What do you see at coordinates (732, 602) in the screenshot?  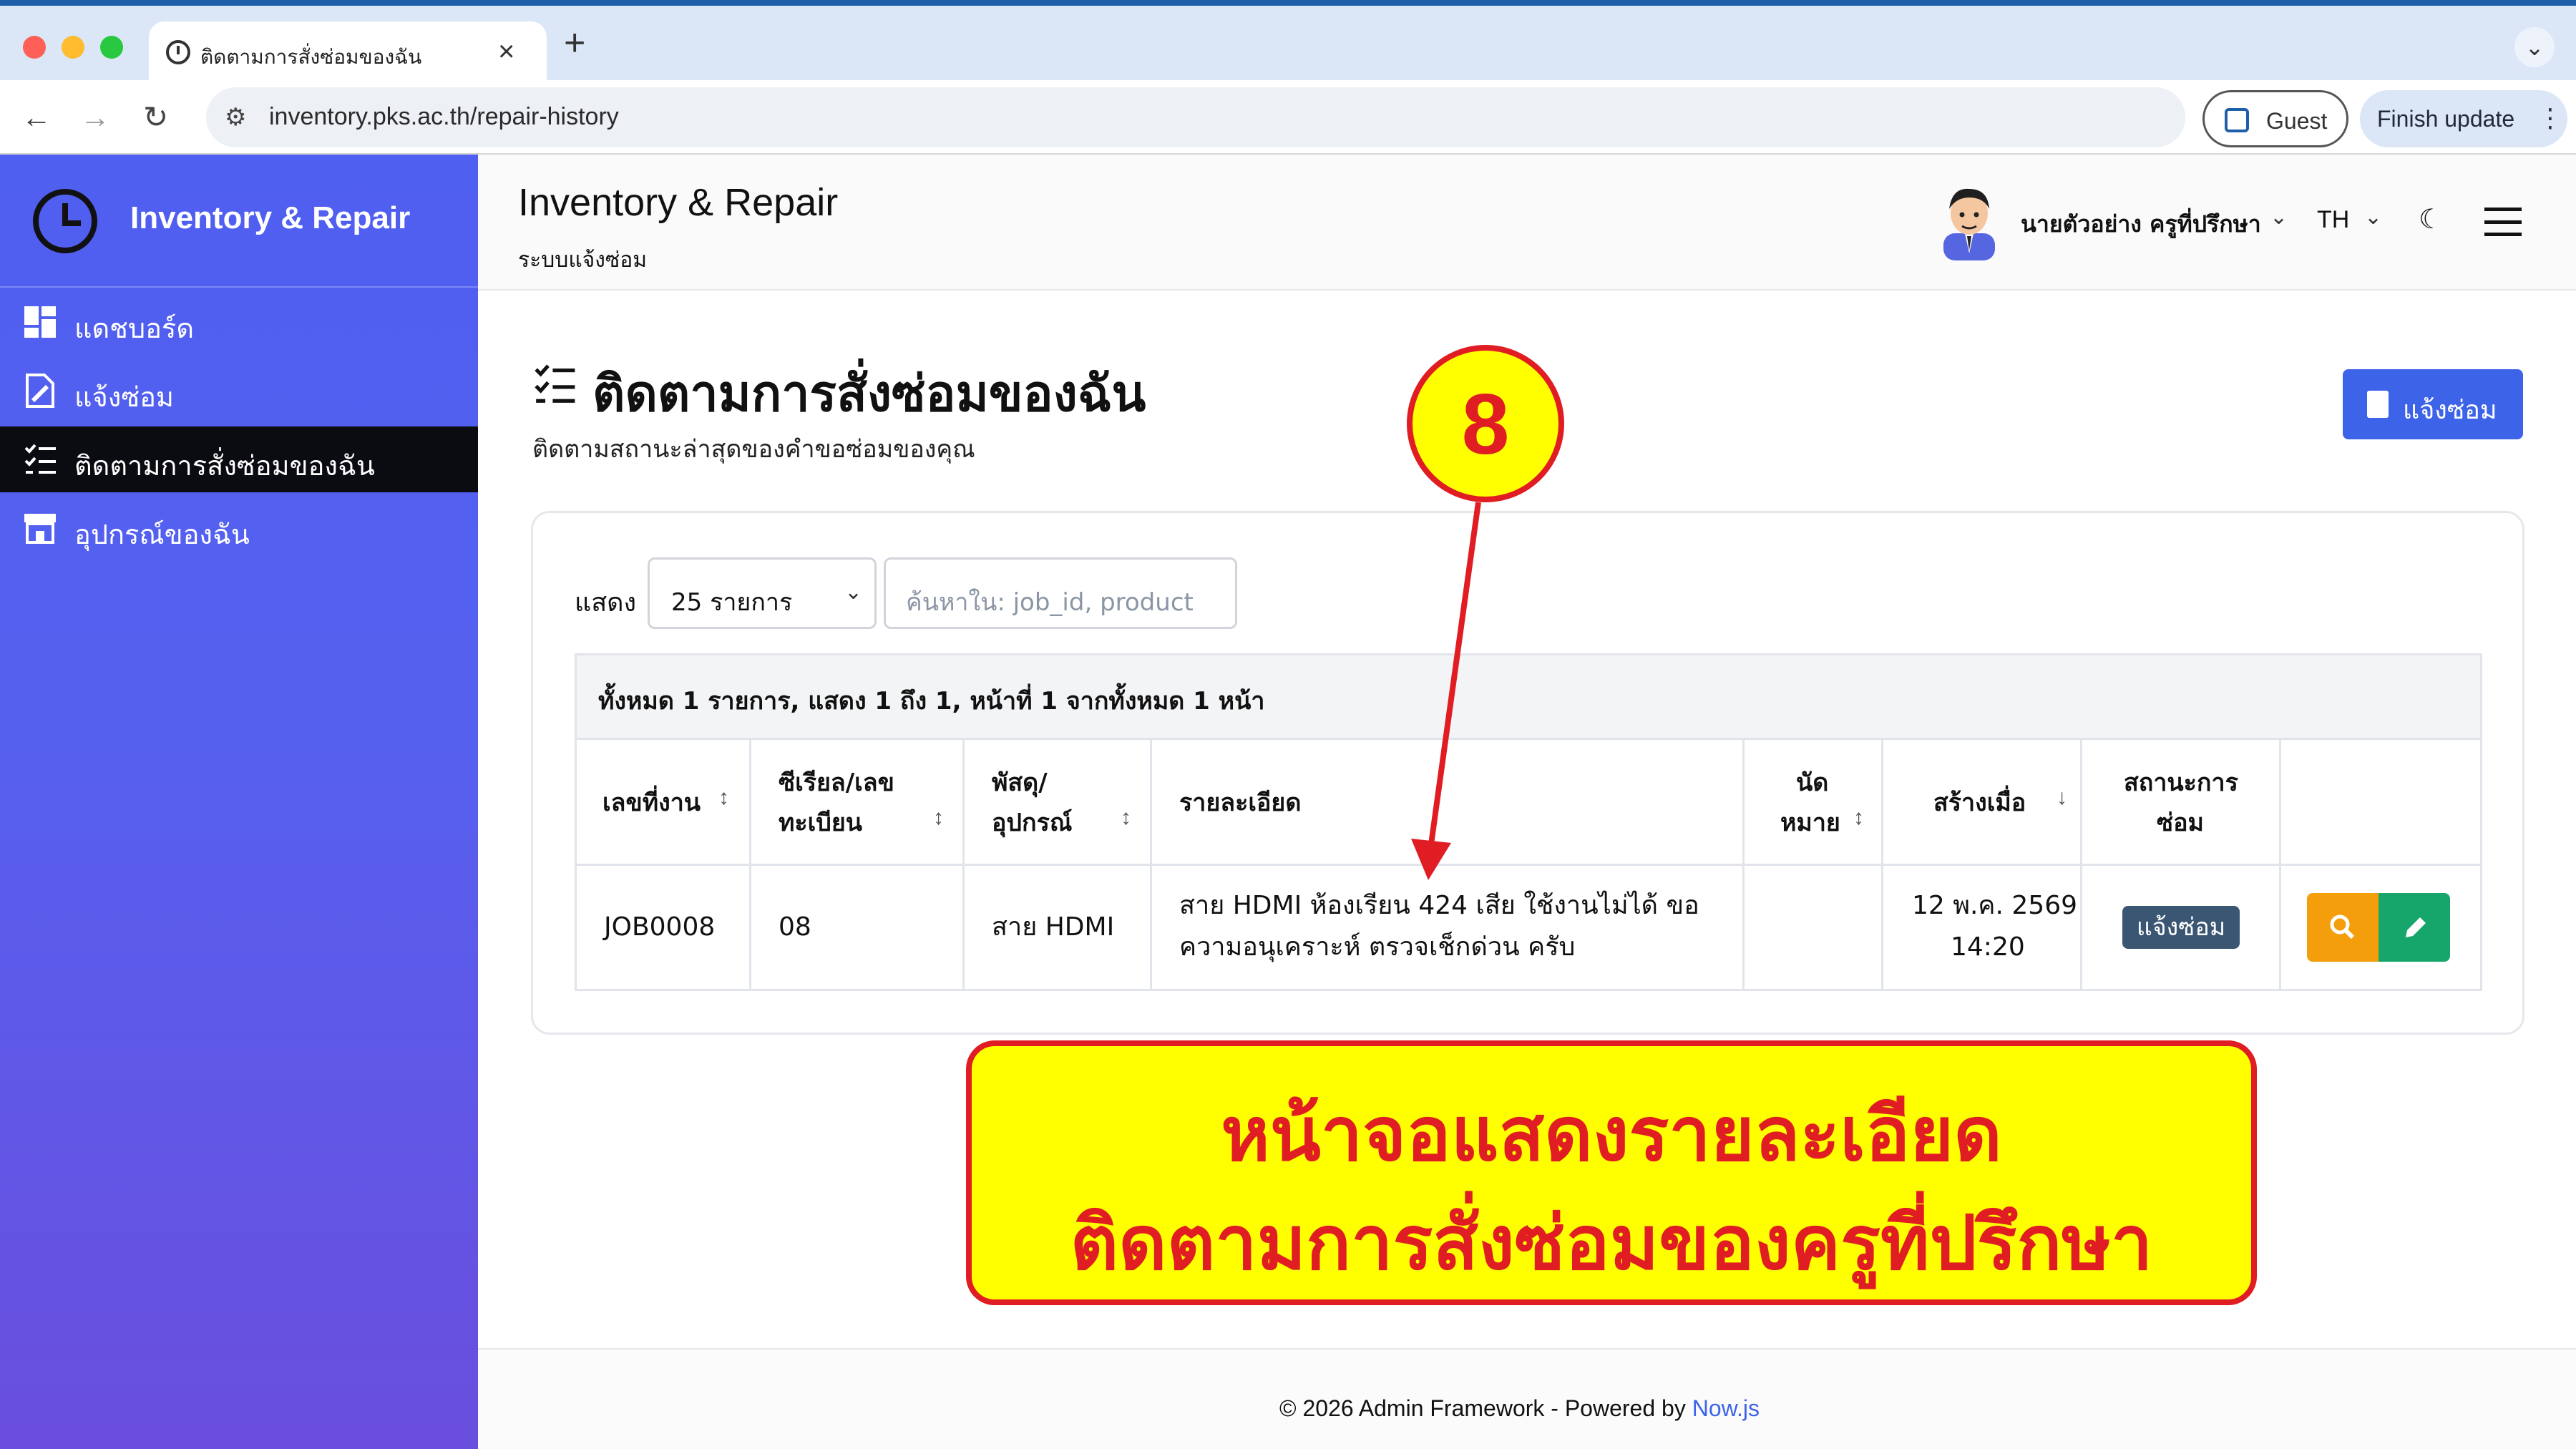 I see `per-page-value: 25 รายการ` at bounding box center [732, 602].